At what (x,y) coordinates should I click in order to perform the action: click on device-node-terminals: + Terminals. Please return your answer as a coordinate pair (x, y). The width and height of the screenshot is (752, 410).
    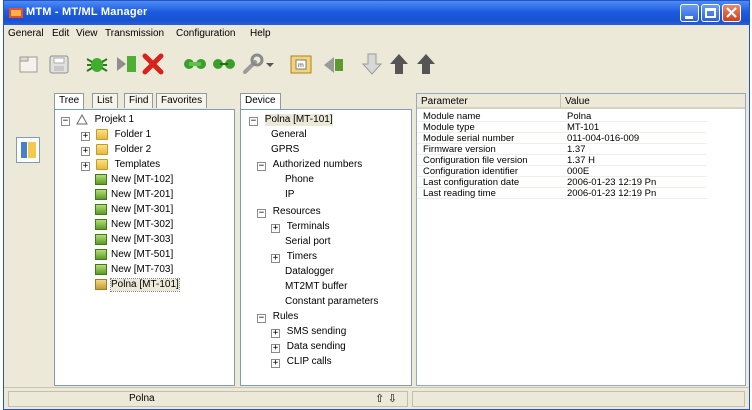
    Looking at the image, I should click on (300, 227).